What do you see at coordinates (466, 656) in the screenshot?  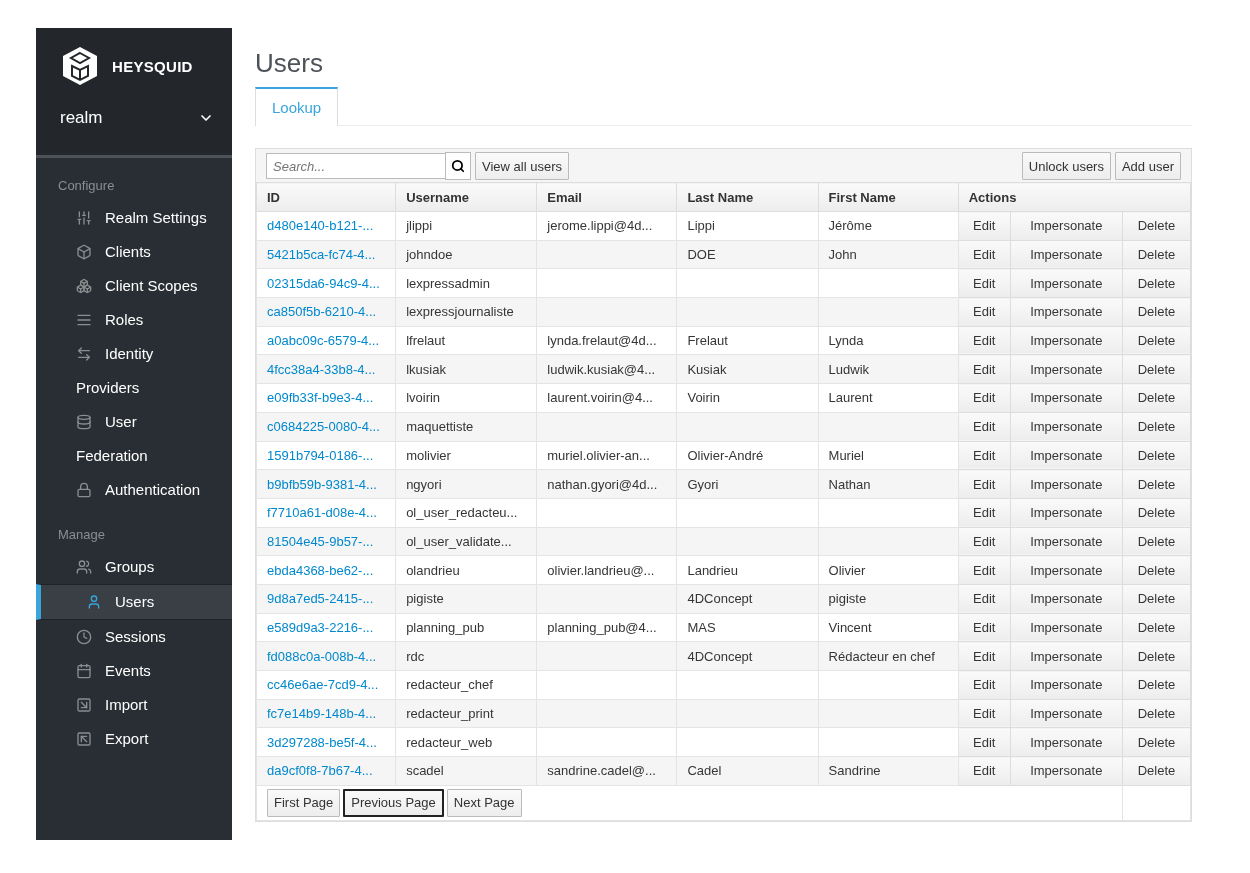 I see `table-cell: rdc` at bounding box center [466, 656].